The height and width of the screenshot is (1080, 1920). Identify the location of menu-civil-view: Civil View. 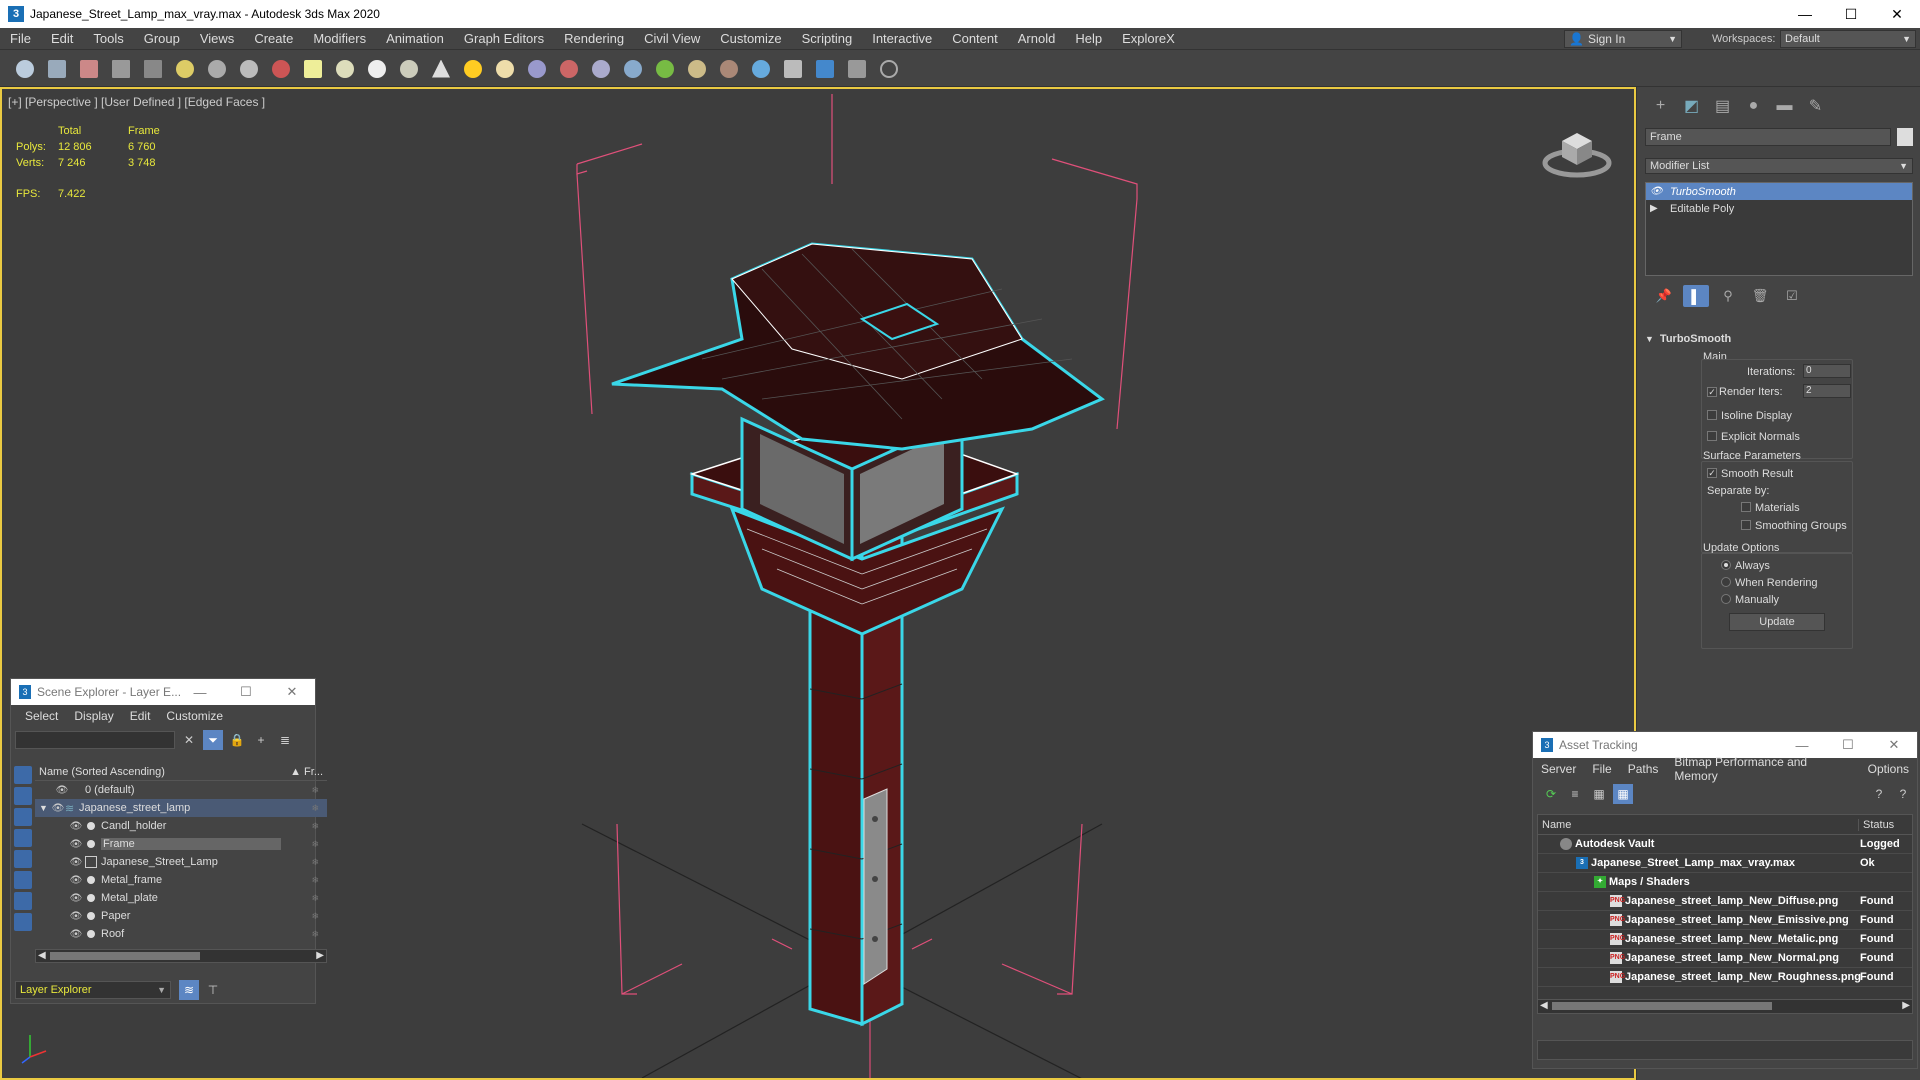
(672, 38).